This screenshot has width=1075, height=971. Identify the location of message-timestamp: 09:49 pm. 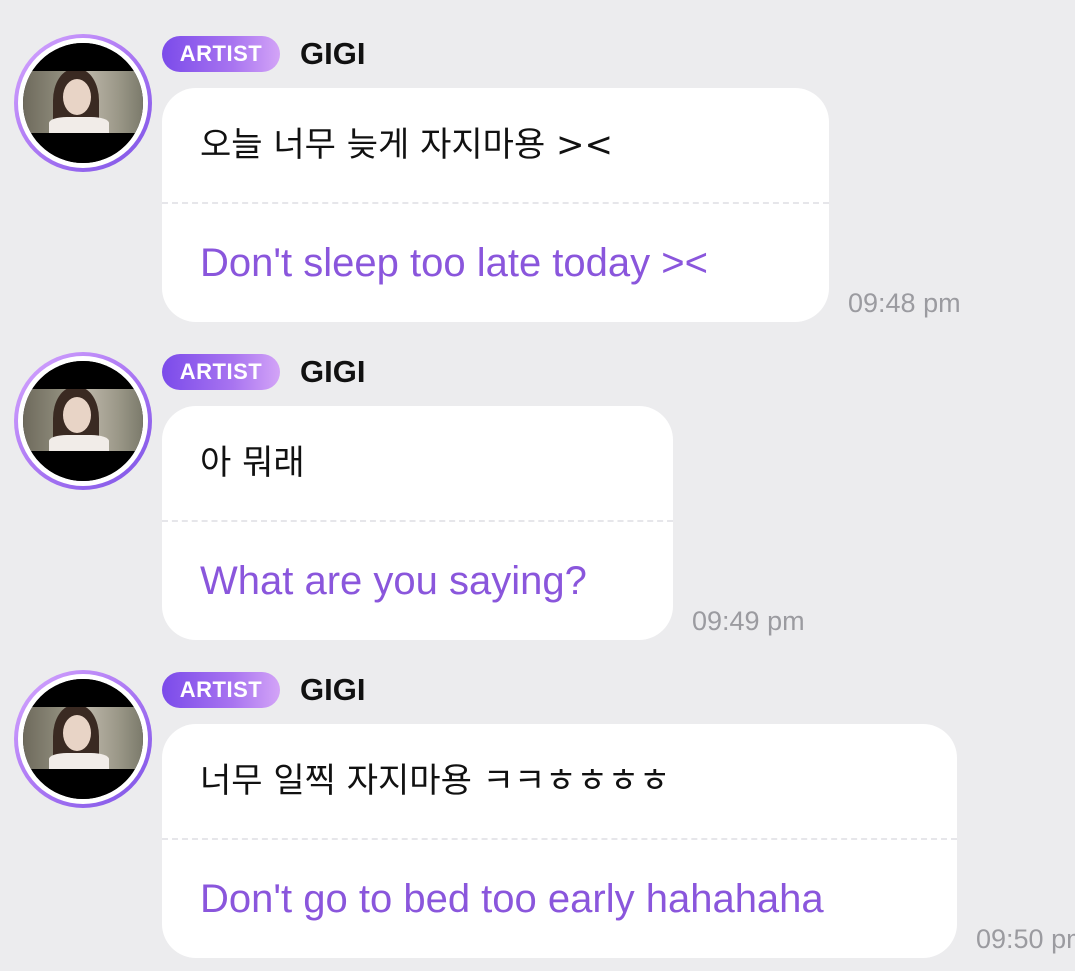
(748, 621).